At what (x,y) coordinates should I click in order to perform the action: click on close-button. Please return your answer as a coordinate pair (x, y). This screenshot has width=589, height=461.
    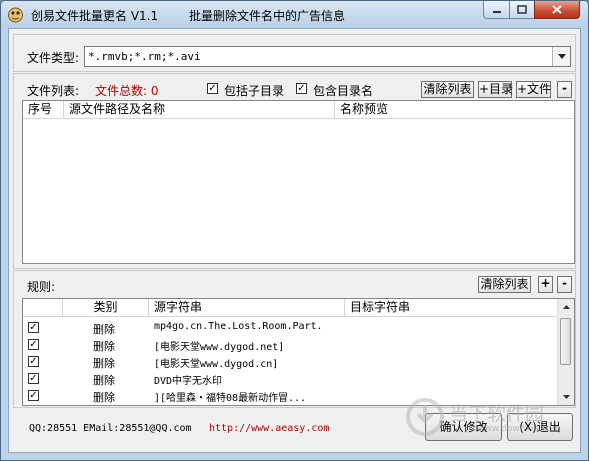
    Looking at the image, I should click on (557, 10).